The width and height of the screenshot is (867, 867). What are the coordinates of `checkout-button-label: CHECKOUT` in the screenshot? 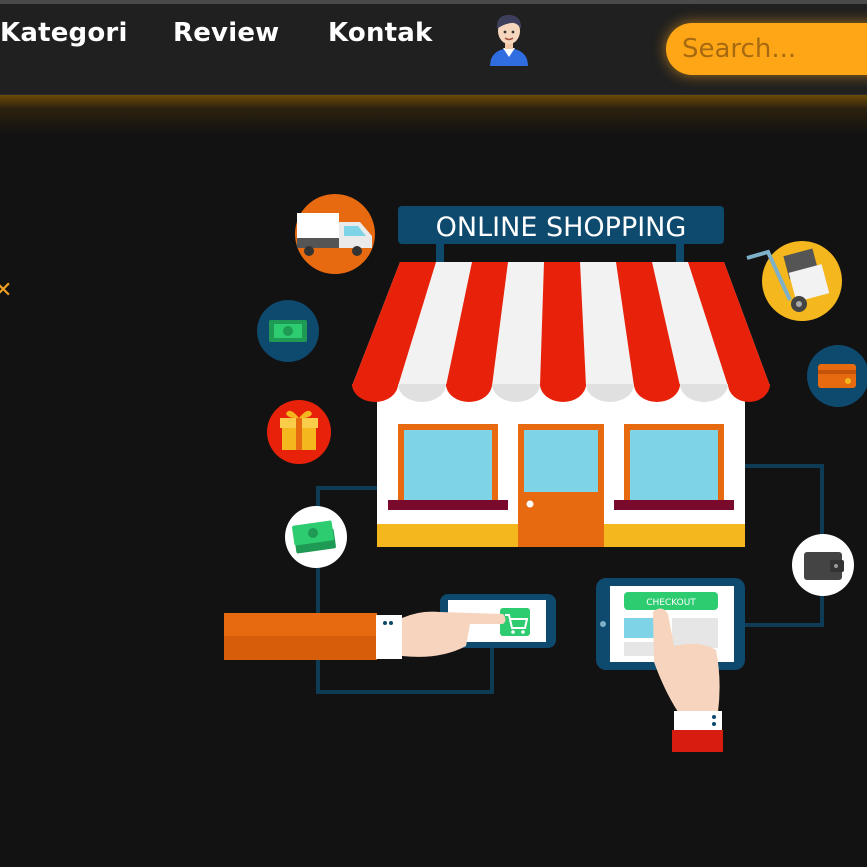 It's located at (671, 603).